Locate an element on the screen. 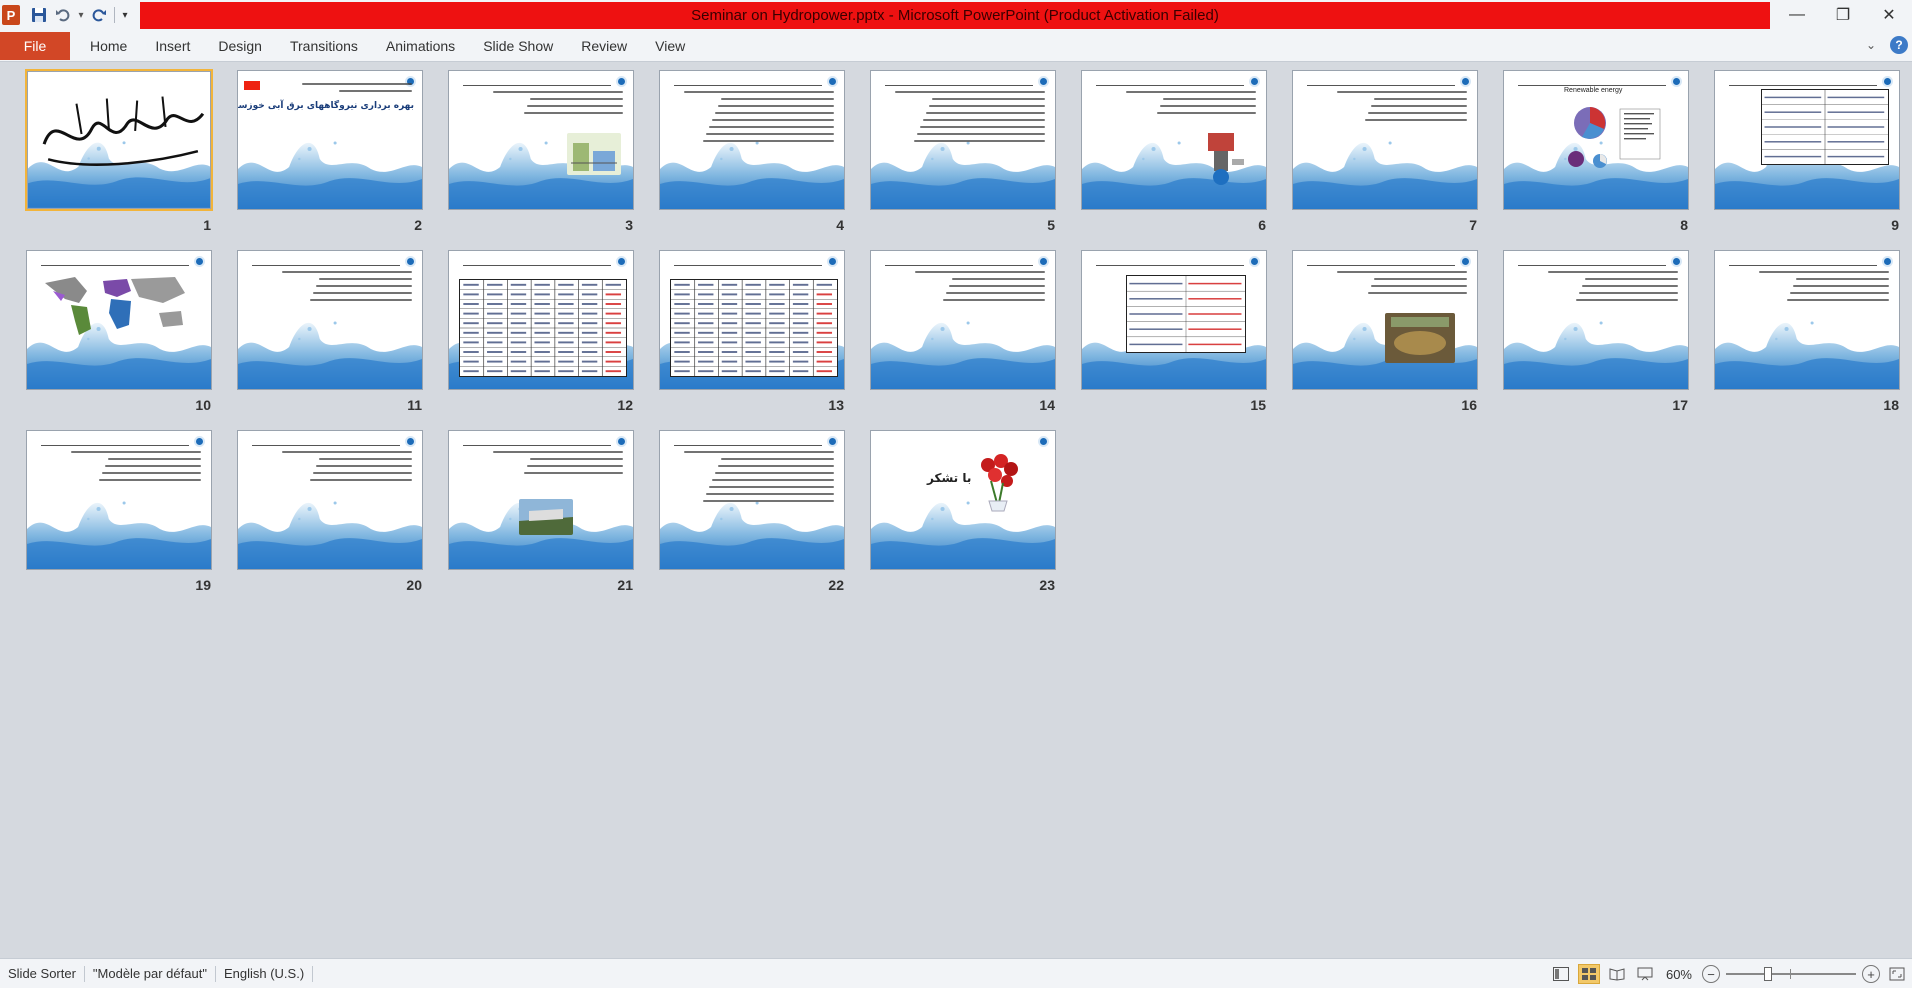  slide-thumbnail-4: 4 is located at coordinates (753, 156).